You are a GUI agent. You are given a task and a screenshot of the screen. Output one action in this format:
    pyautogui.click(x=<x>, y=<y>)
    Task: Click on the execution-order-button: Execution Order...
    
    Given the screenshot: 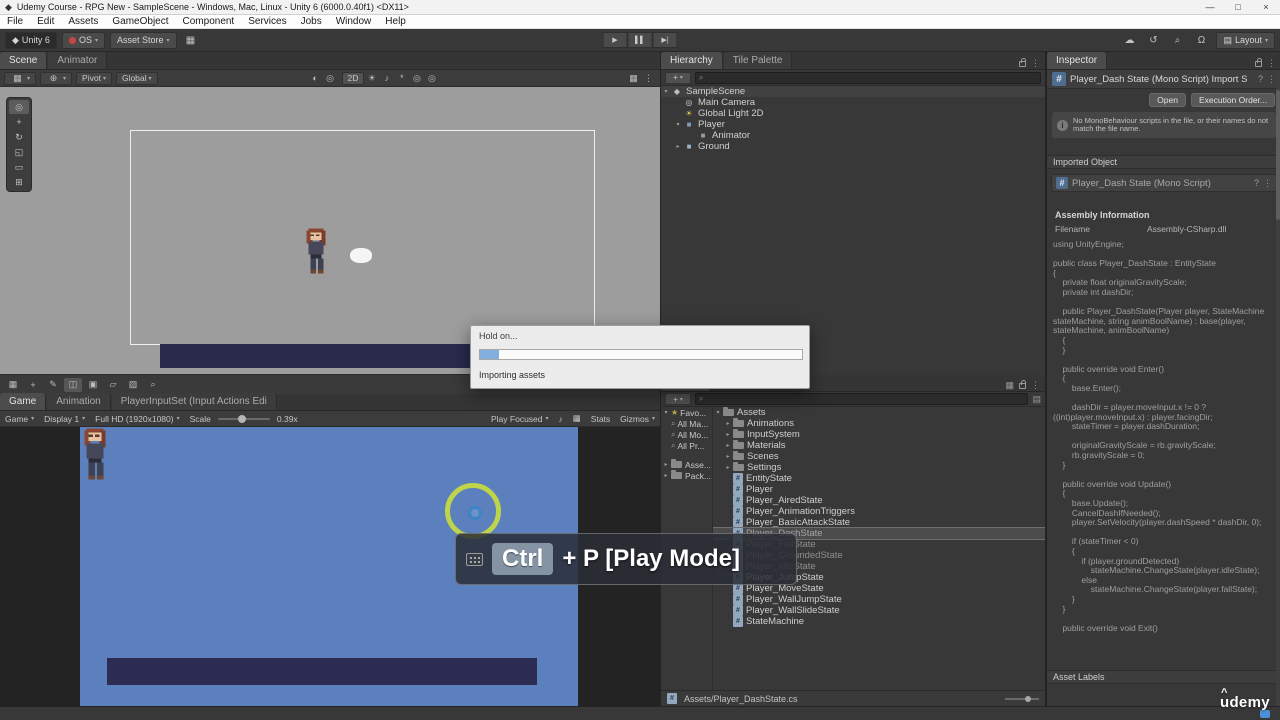 What is the action you would take?
    pyautogui.click(x=1232, y=100)
    